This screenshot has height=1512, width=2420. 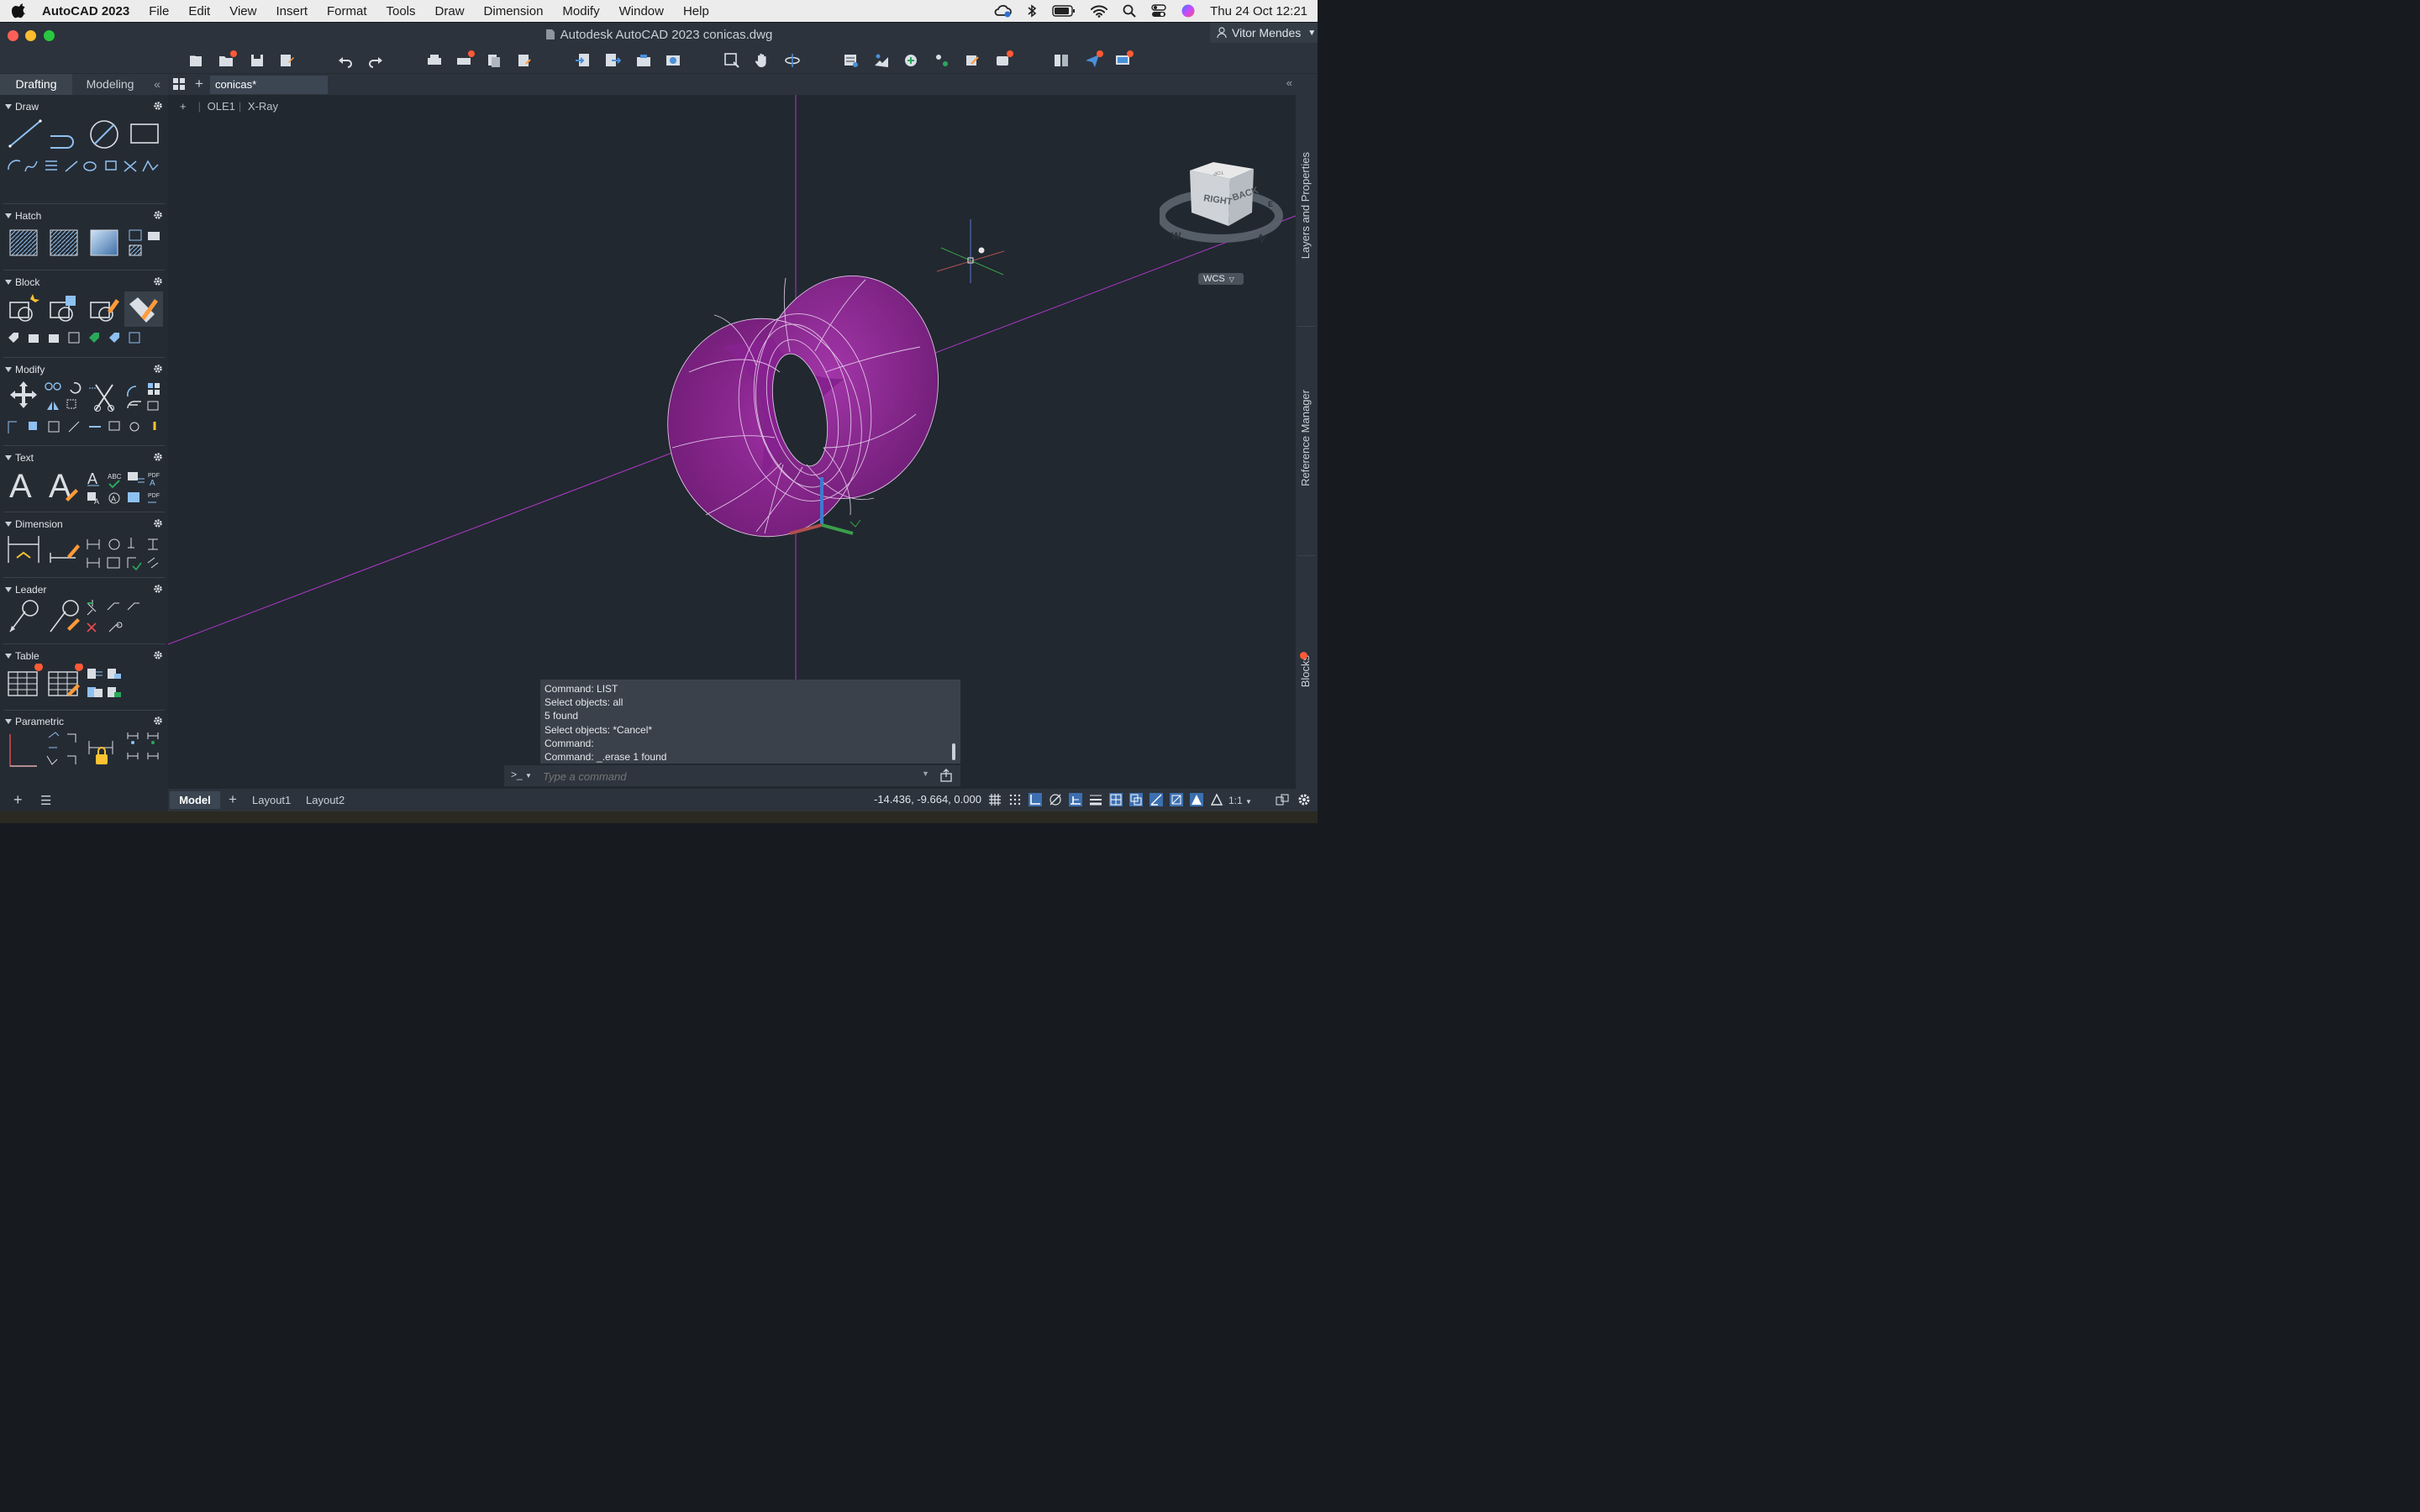 What do you see at coordinates (1002, 11) in the screenshot?
I see `creative-cloud-icon` at bounding box center [1002, 11].